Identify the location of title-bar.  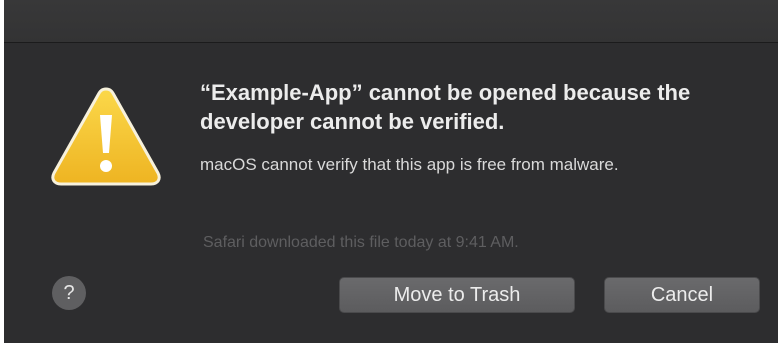
(391, 21).